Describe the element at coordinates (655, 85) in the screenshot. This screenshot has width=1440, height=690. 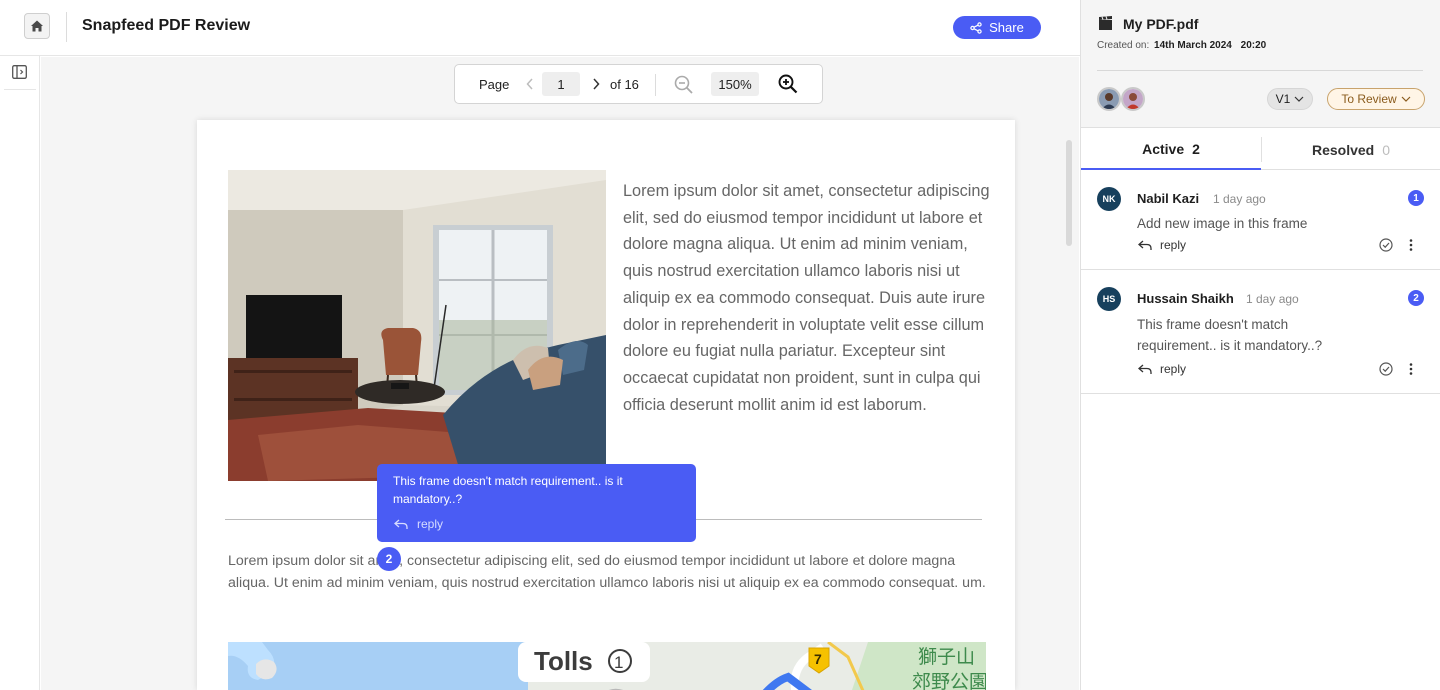
I see `toolbar-divider` at that location.